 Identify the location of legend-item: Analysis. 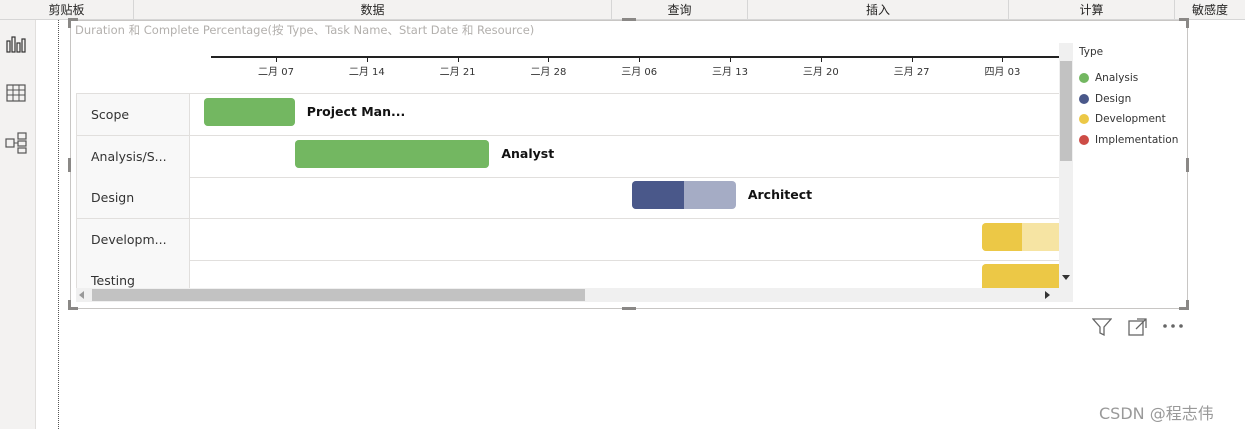
(1128, 78).